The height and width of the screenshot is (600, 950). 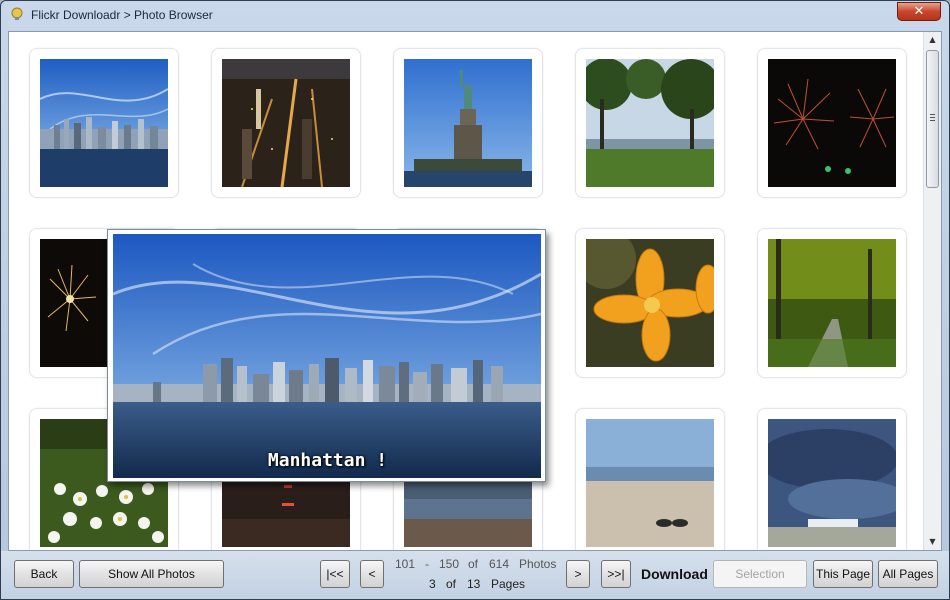 I want to click on photos-label: Photos, so click(x=538, y=564).